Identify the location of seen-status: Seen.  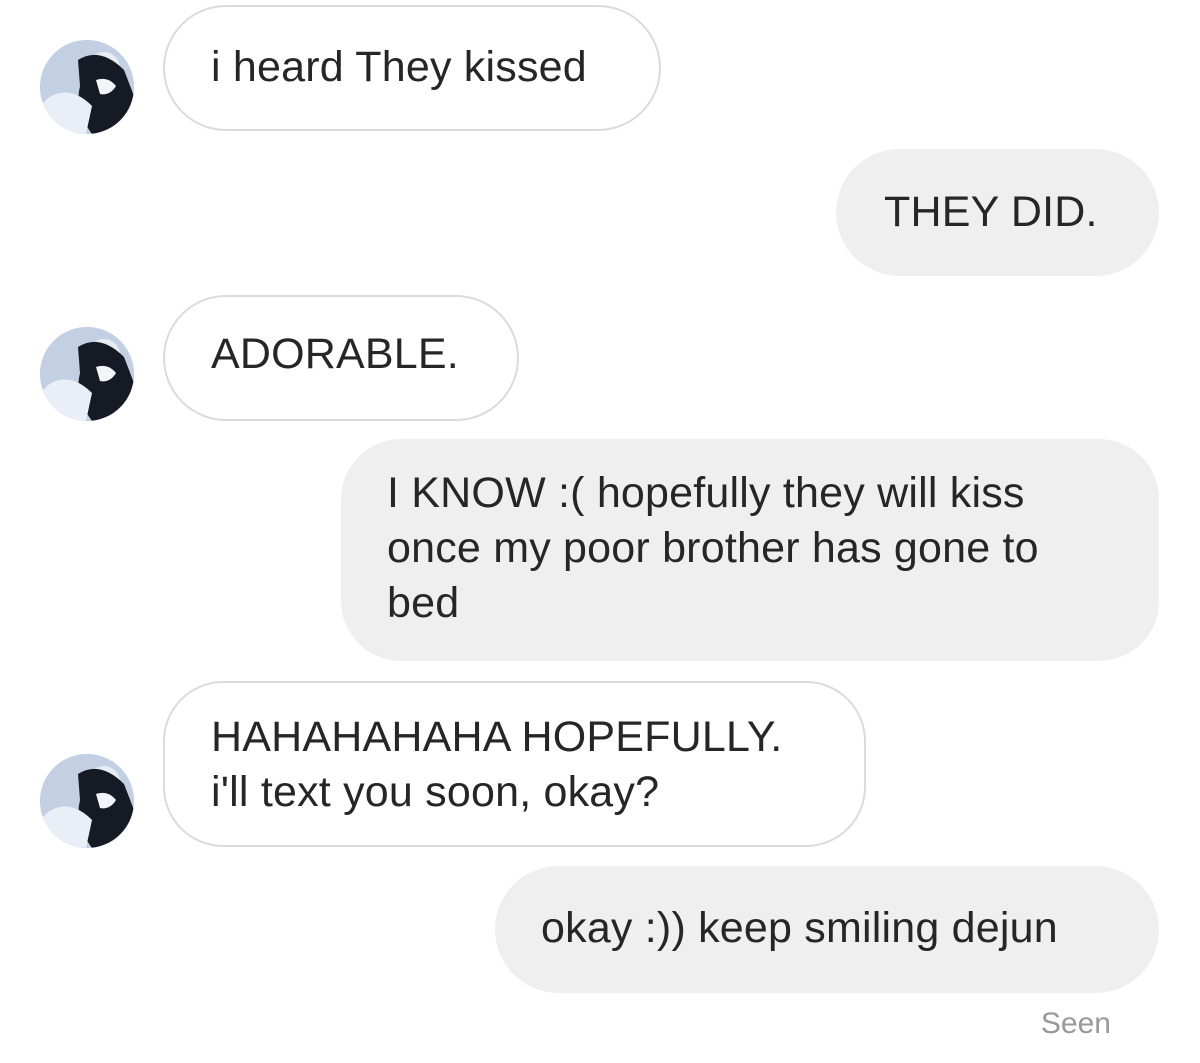
(1075, 1023).